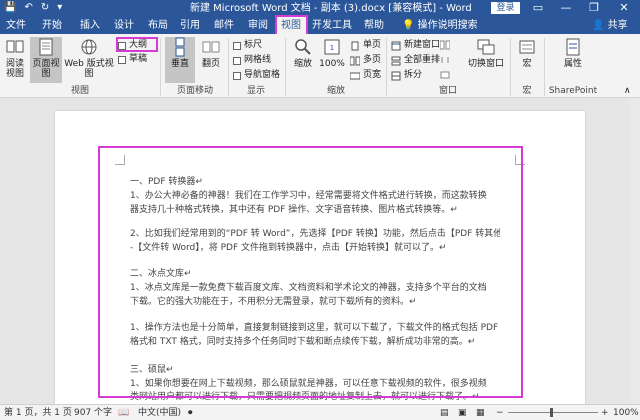 The height and width of the screenshot is (420, 640). What do you see at coordinates (505, 8) in the screenshot?
I see `signin-button: 登录` at bounding box center [505, 8].